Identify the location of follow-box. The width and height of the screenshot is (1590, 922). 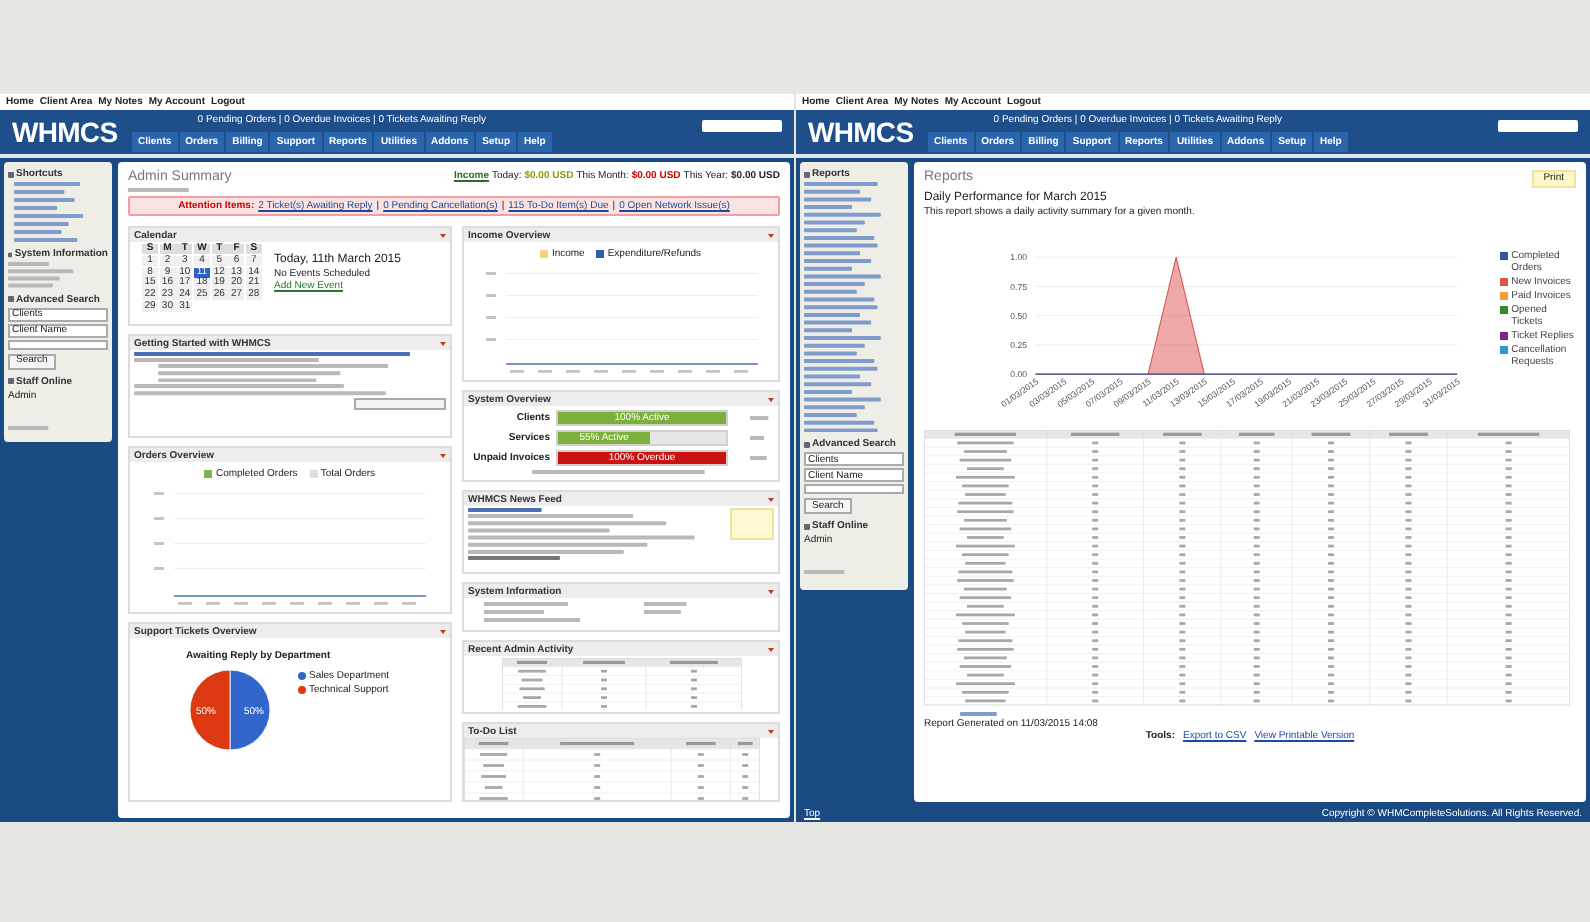
(752, 524).